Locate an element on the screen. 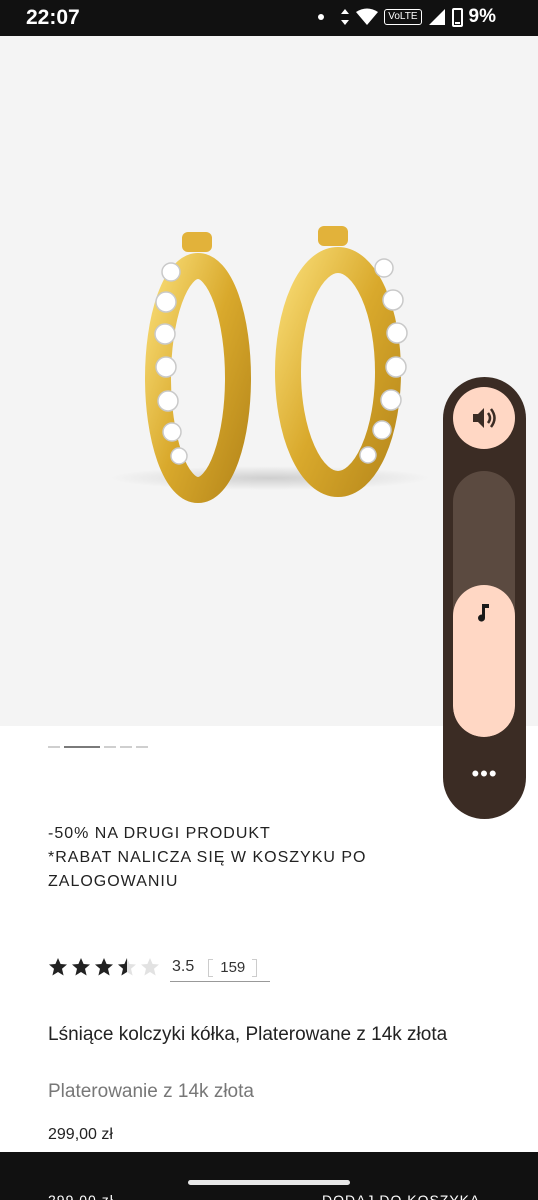 This screenshot has height=1200, width=538. status-bar: 22:07 VoLTE 9% is located at coordinates (269, 18).